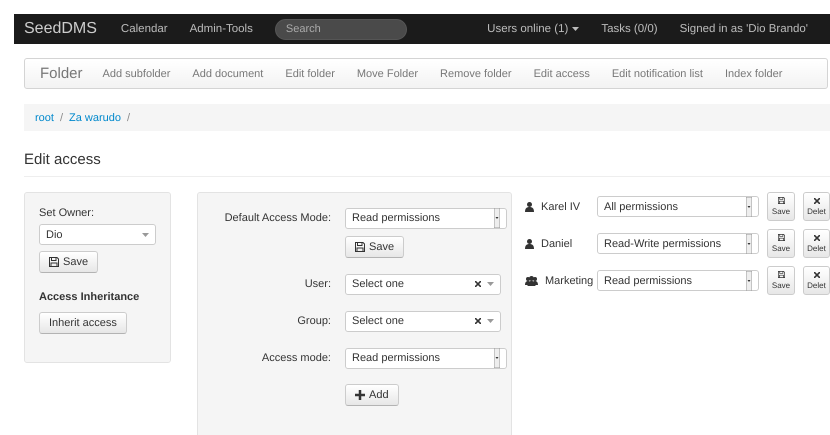  Describe the element at coordinates (89, 297) in the screenshot. I see `section-title: Access Inheritance` at that location.